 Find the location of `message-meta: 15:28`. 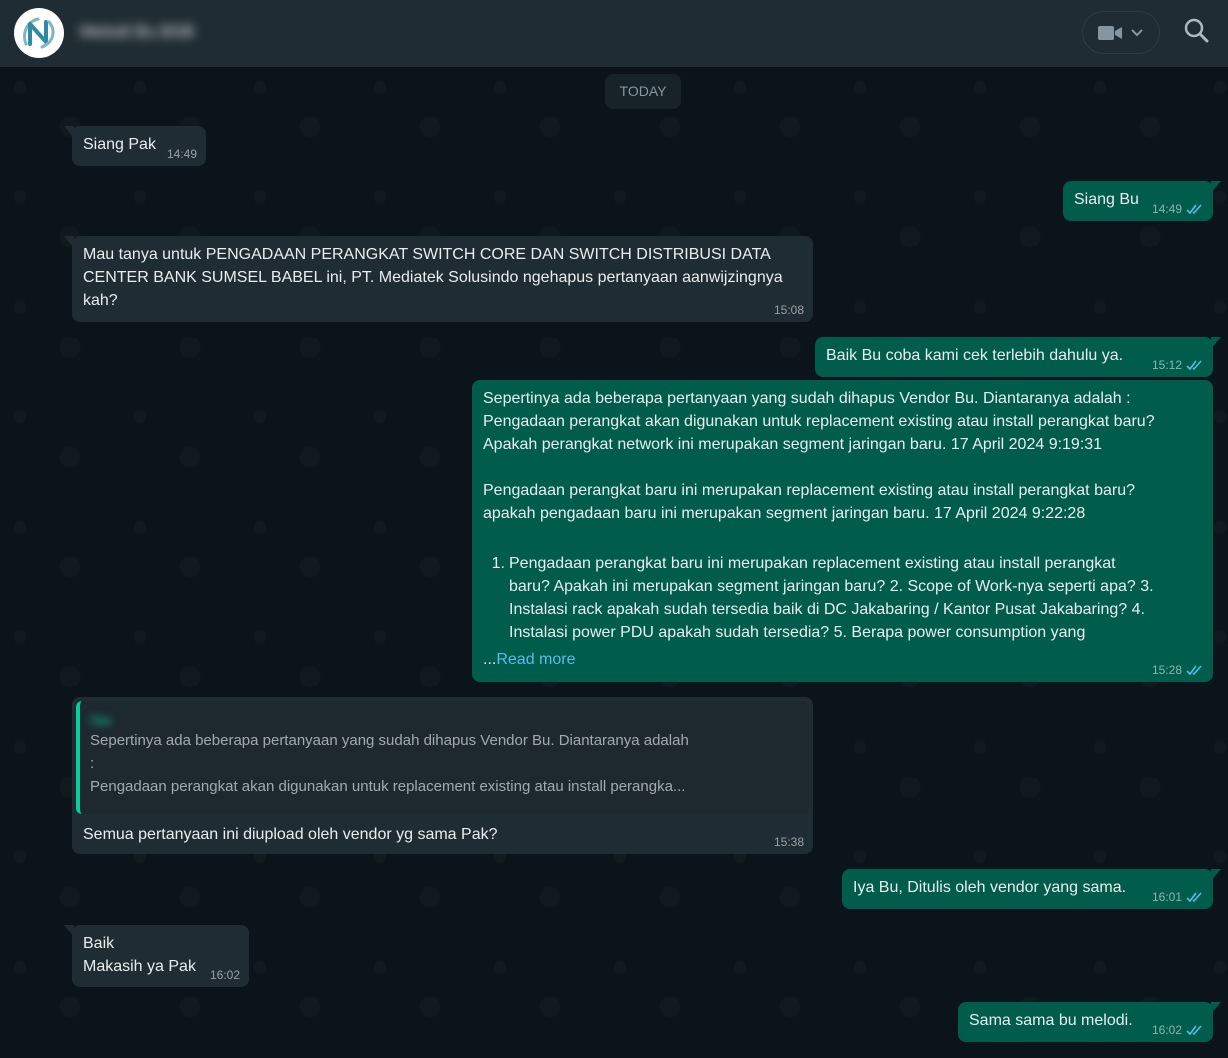

message-meta: 15:28 is located at coordinates (1178, 670).